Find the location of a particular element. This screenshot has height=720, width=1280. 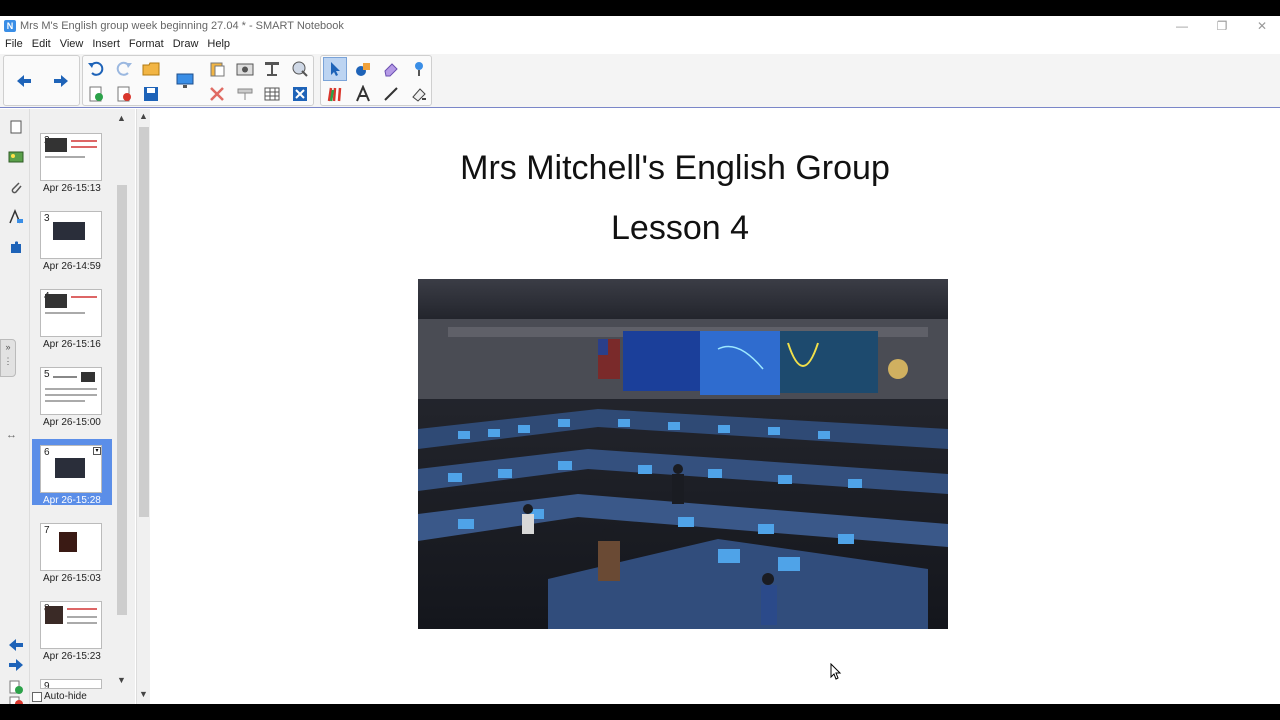

screen-capture-button is located at coordinates (245, 69).